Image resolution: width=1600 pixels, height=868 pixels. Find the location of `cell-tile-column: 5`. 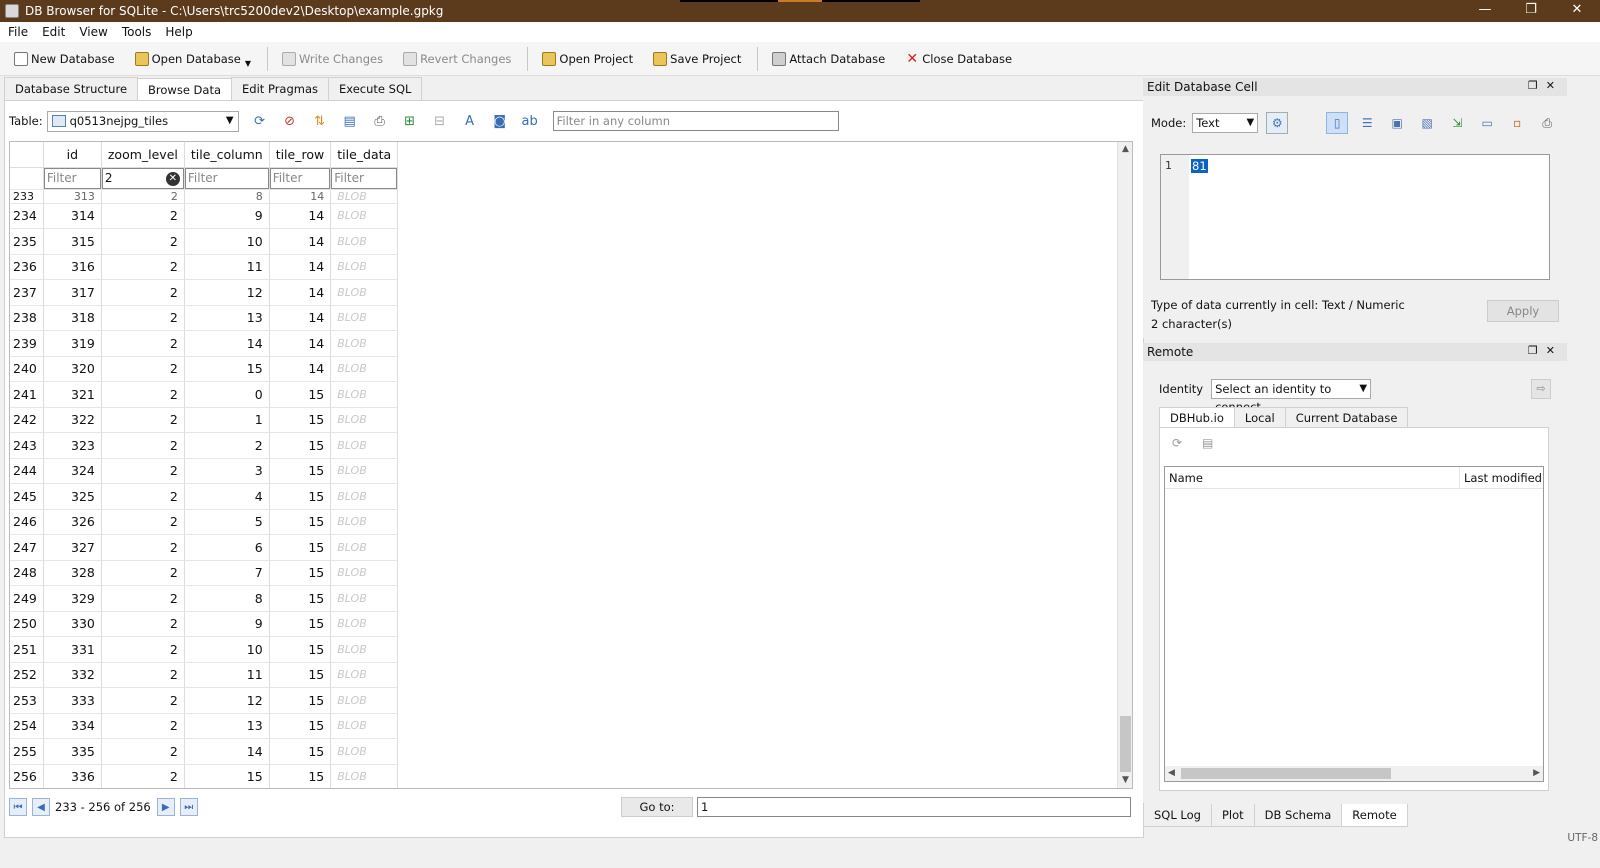

cell-tile-column: 5 is located at coordinates (227, 522).